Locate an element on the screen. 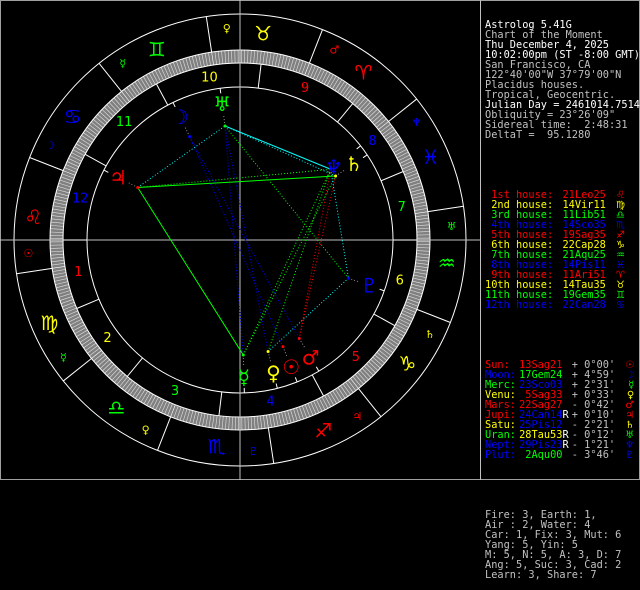 This screenshot has width=640, height=590. sagittarius-icon: ♐ is located at coordinates (323, 431).